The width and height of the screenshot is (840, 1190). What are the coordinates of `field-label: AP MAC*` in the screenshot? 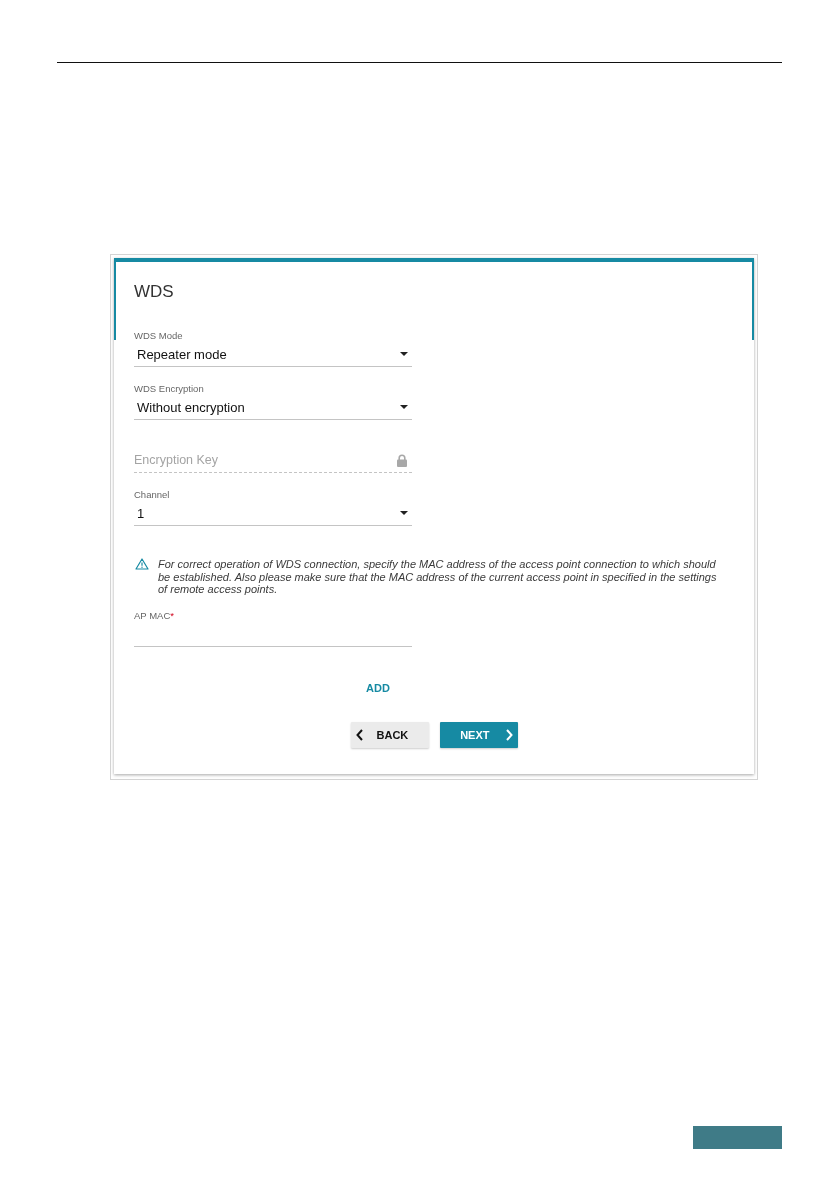 It's located at (154, 615).